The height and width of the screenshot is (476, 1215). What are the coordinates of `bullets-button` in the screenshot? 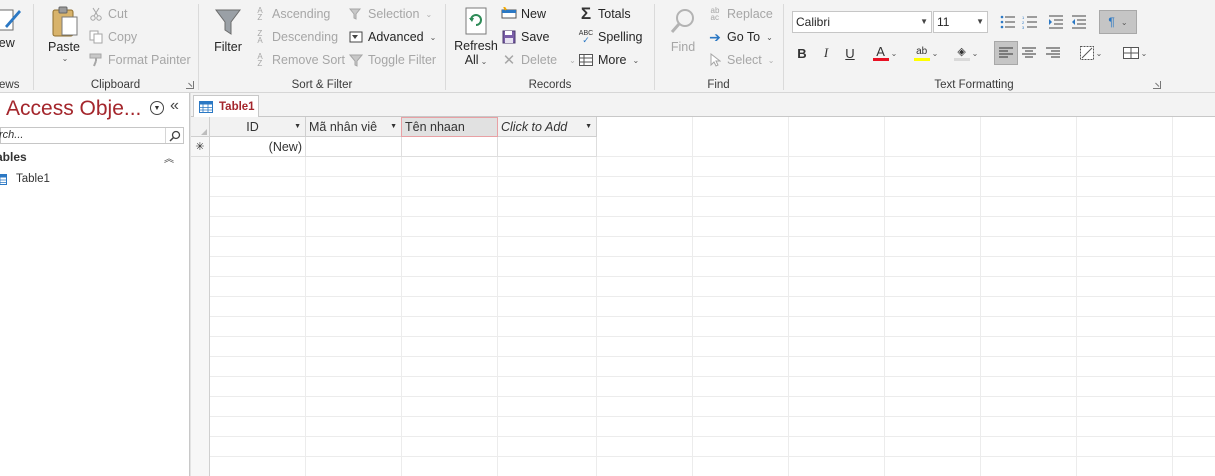 It's located at (1008, 22).